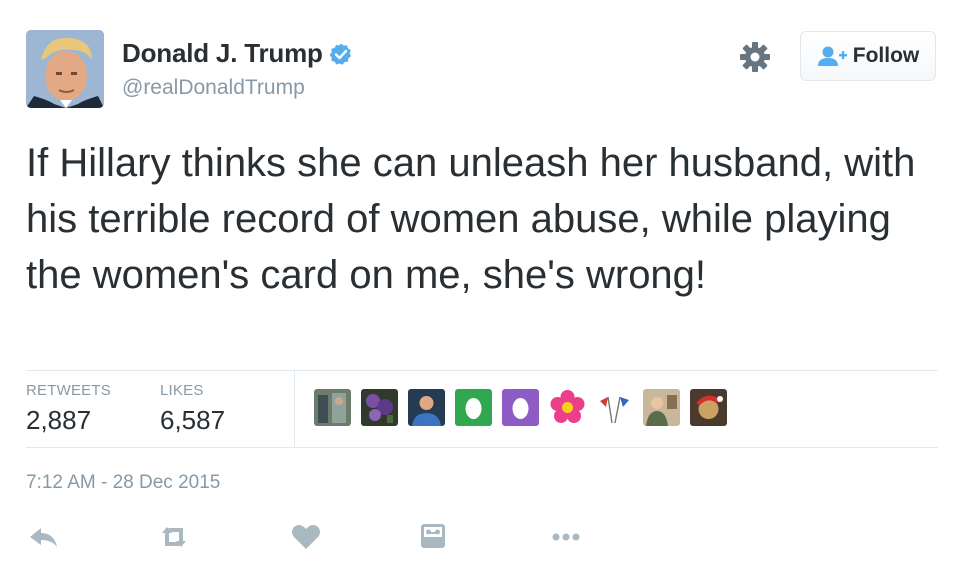 This screenshot has width=980, height=576. I want to click on more-icon, so click(566, 537).